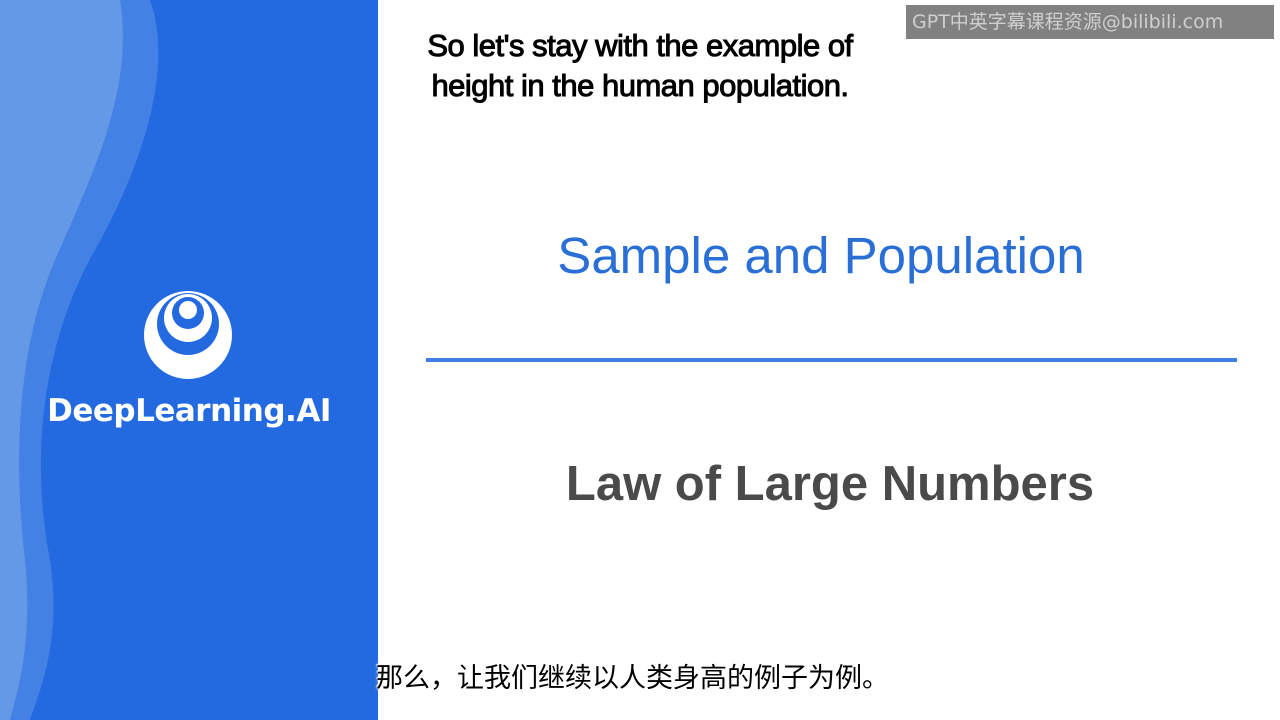 The height and width of the screenshot is (720, 1280). Describe the element at coordinates (831, 360) in the screenshot. I see `title-divider` at that location.